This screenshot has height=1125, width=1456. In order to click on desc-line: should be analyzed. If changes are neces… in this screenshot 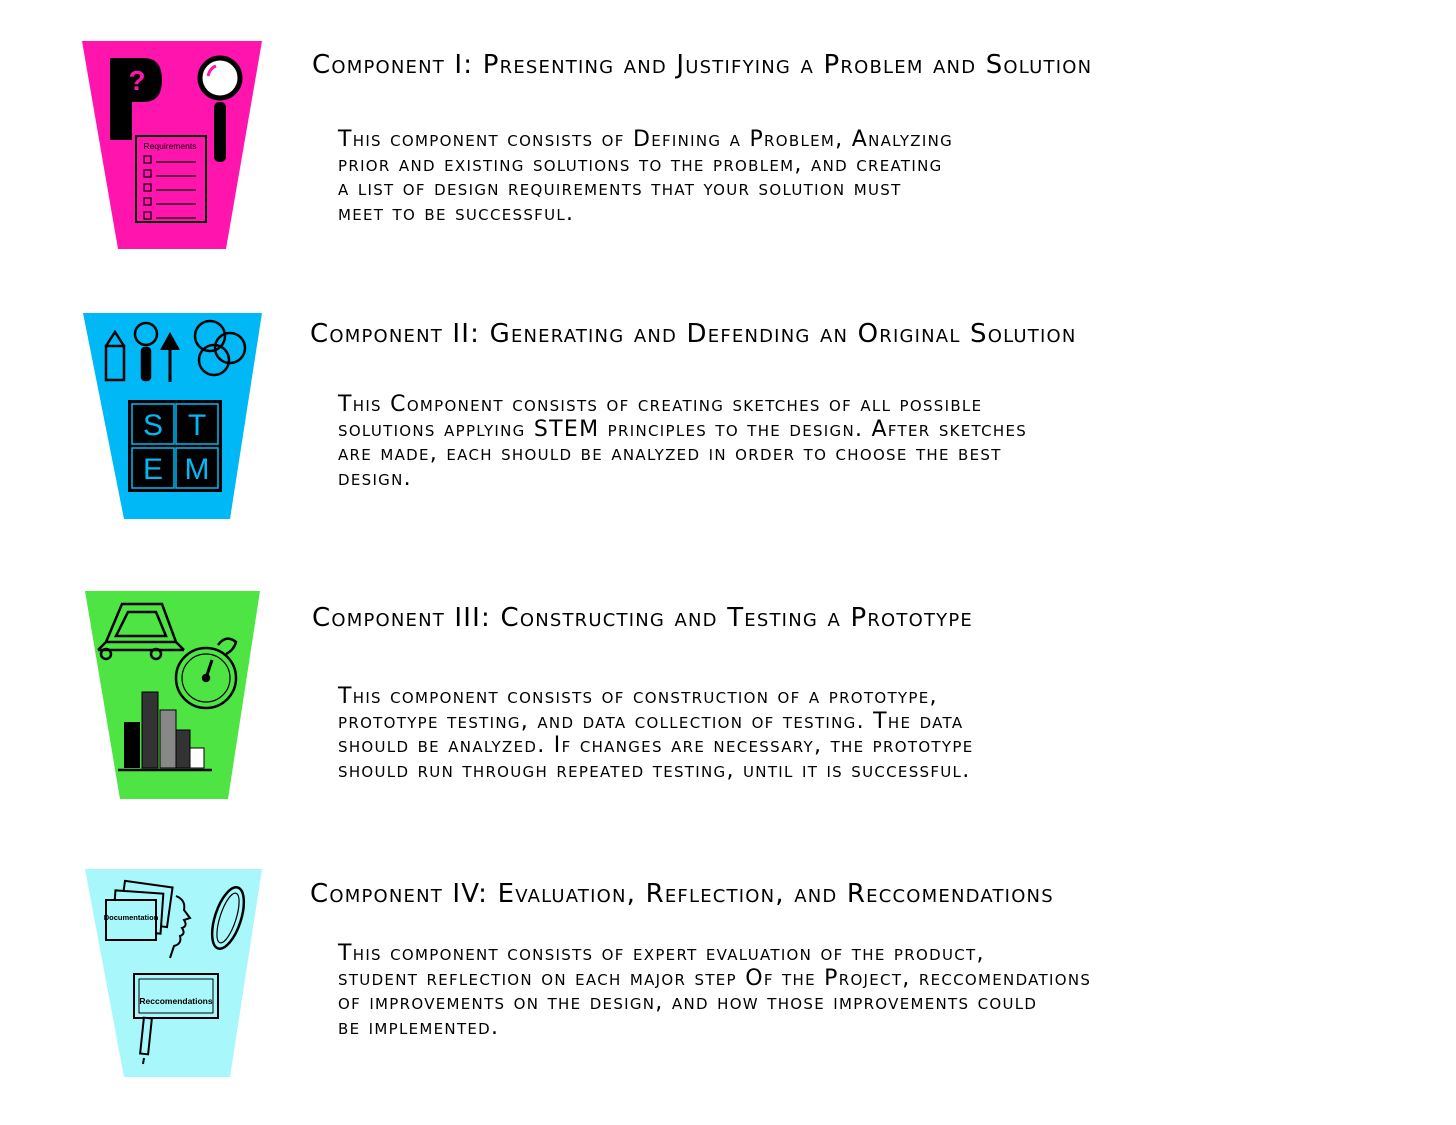, I will do `click(656, 745)`.